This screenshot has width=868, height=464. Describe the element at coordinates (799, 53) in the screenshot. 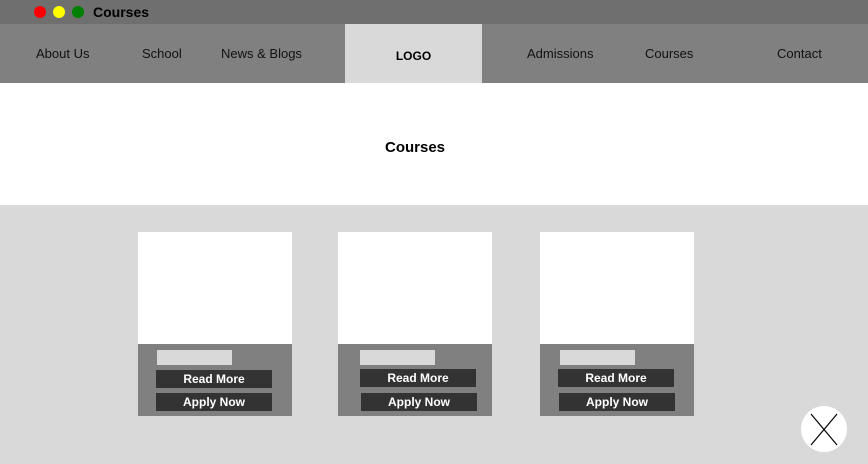

I see `nav-item-contact: Contact` at that location.